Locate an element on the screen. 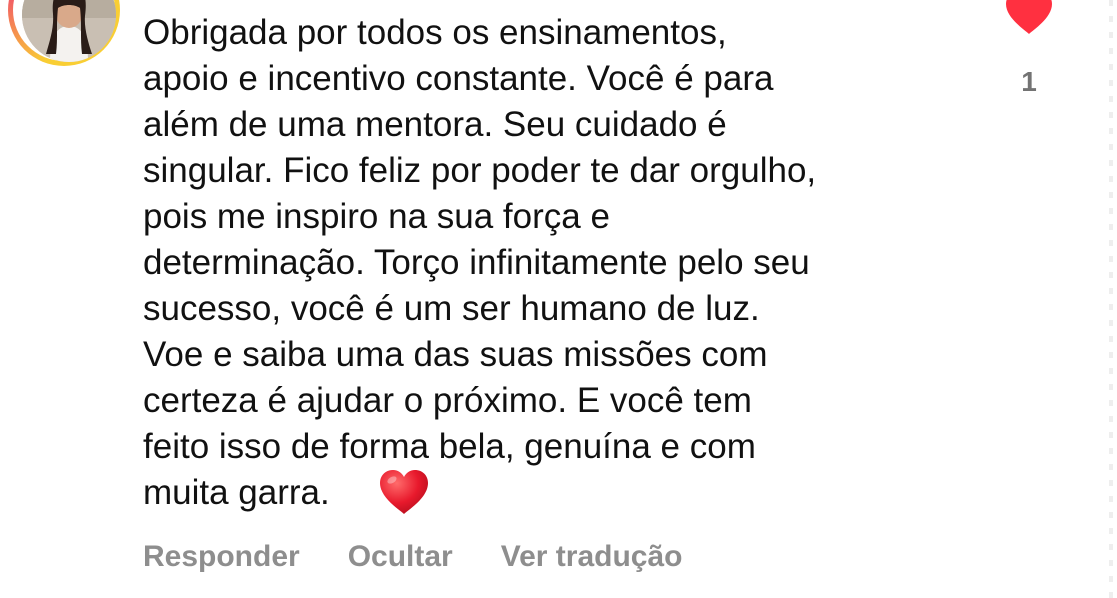  like-count: 1 is located at coordinates (1029, 81).